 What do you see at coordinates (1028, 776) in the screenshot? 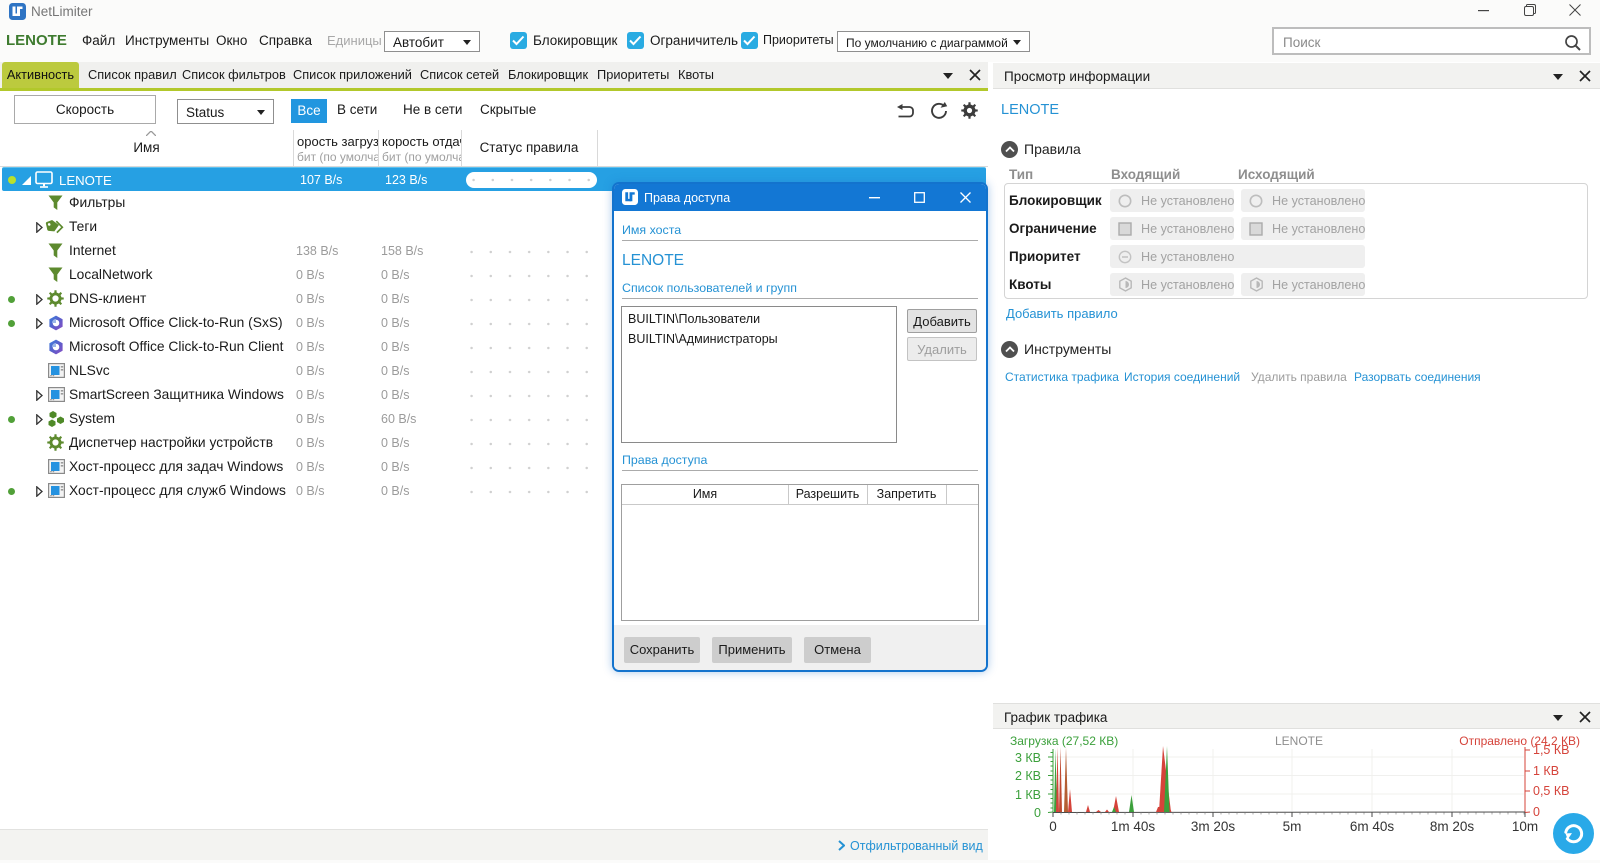
I see `svg-text: 2 КВ` at bounding box center [1028, 776].